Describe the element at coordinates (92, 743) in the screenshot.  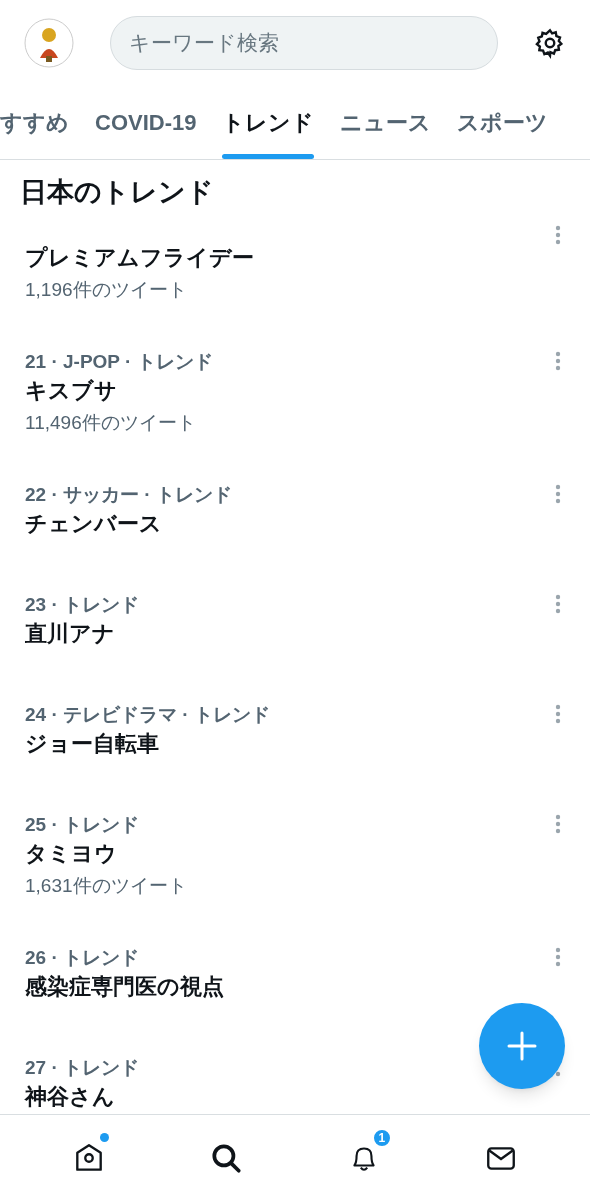
I see `trend-title: ジョー自転車` at that location.